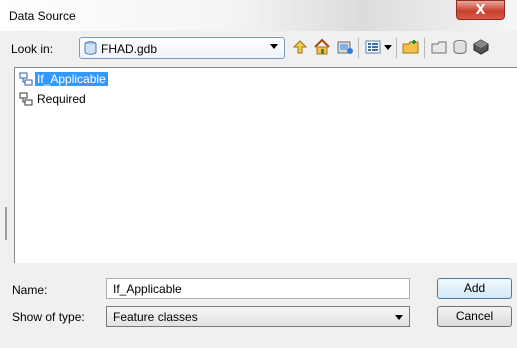 This screenshot has width=517, height=348. Describe the element at coordinates (474, 288) in the screenshot. I see `add-button: Add` at that location.